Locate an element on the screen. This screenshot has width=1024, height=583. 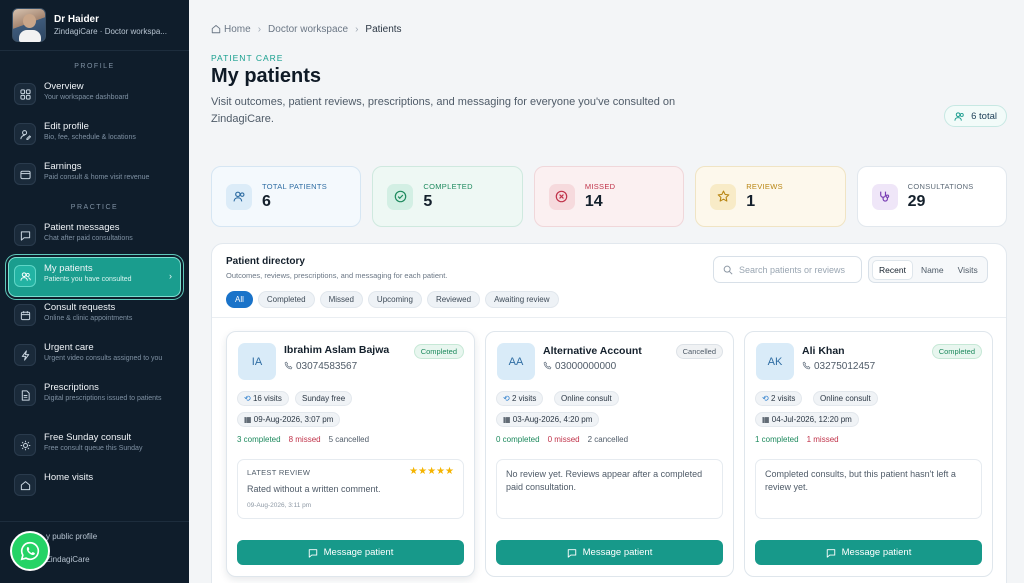
completed-count: 3 completed is located at coordinates (259, 439).